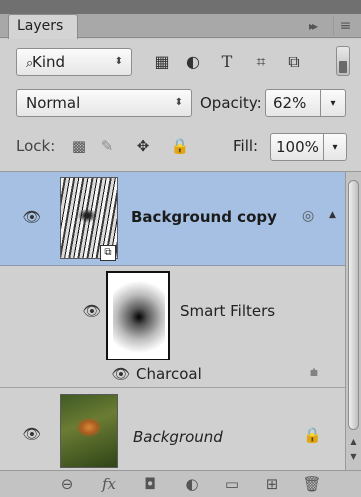  I want to click on adjustment-layer-icon: ◐, so click(192, 484).